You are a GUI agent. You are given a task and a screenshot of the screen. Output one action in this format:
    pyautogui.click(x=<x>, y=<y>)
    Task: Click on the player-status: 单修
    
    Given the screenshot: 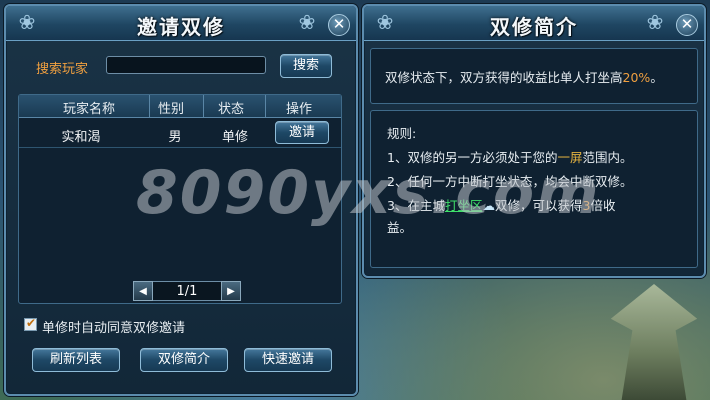 What is the action you would take?
    pyautogui.click(x=234, y=137)
    